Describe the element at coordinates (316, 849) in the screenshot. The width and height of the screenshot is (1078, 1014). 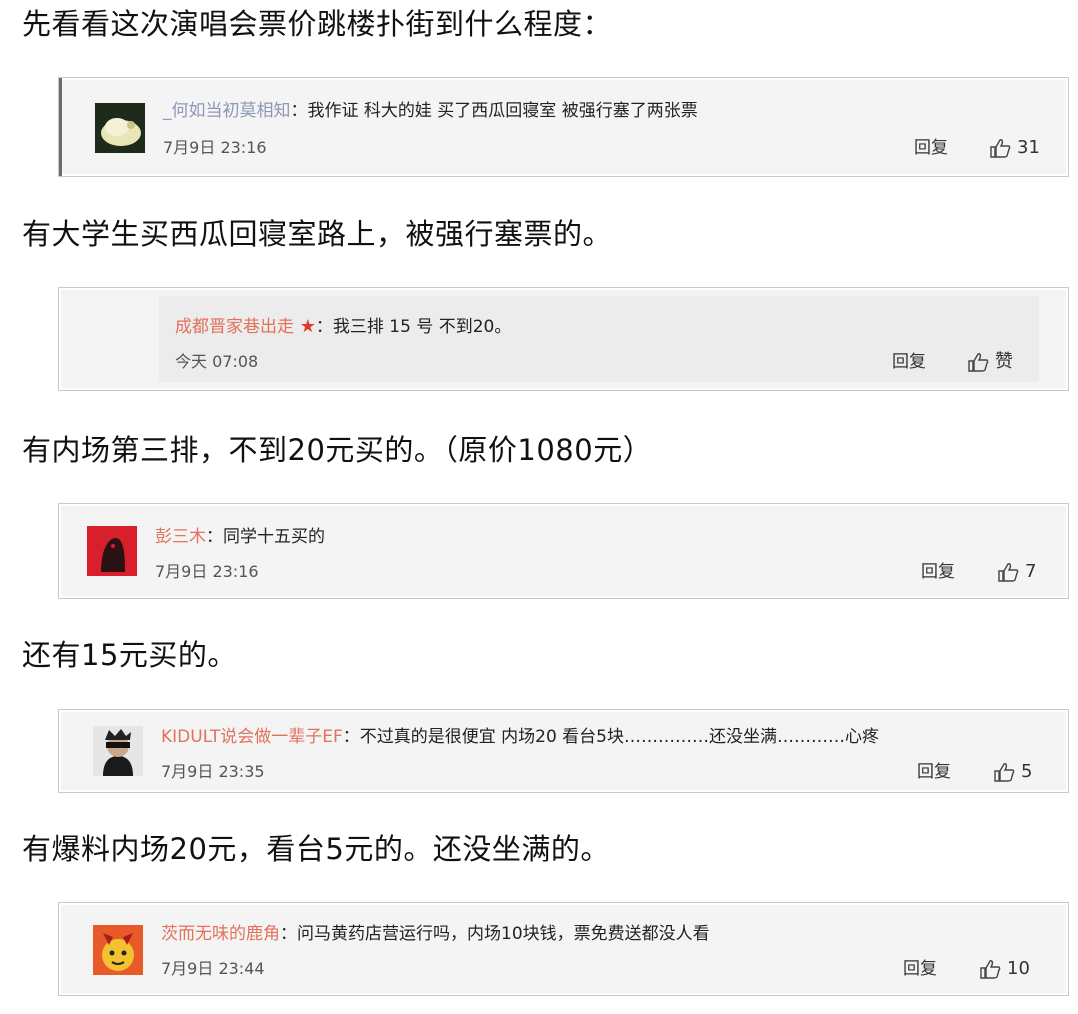
I see `caption-5: 有爆料内场20元，看台5元的。还没坐满的。` at that location.